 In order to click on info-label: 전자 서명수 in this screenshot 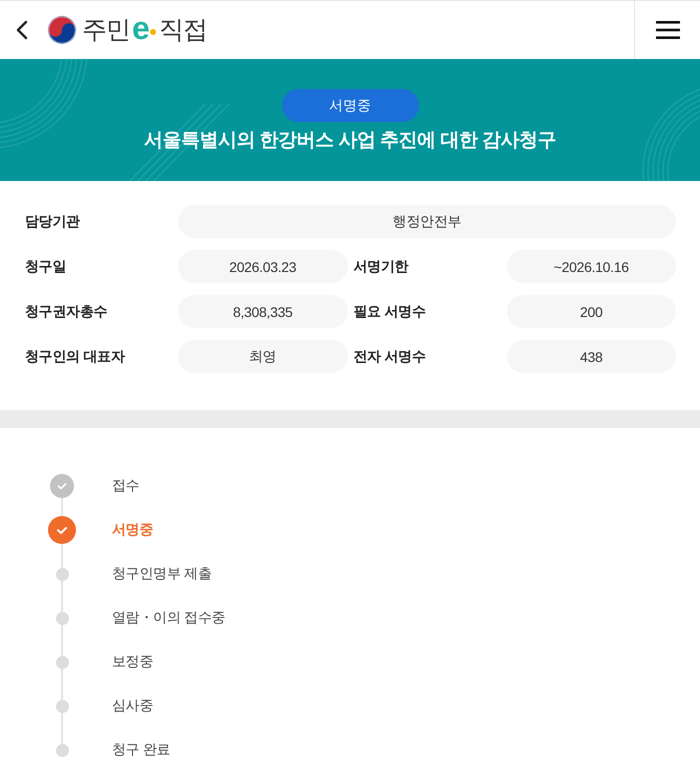, I will do `click(389, 356)`.